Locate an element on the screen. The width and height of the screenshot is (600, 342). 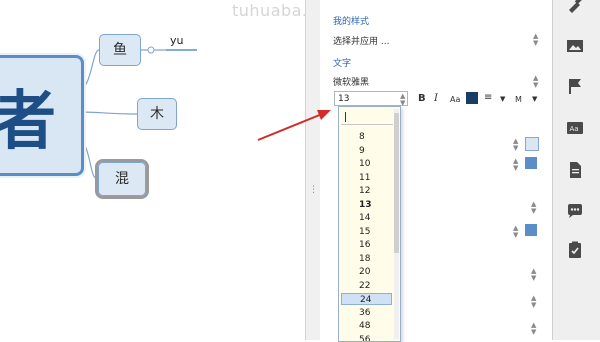
italic-button: I is located at coordinates (436, 98).